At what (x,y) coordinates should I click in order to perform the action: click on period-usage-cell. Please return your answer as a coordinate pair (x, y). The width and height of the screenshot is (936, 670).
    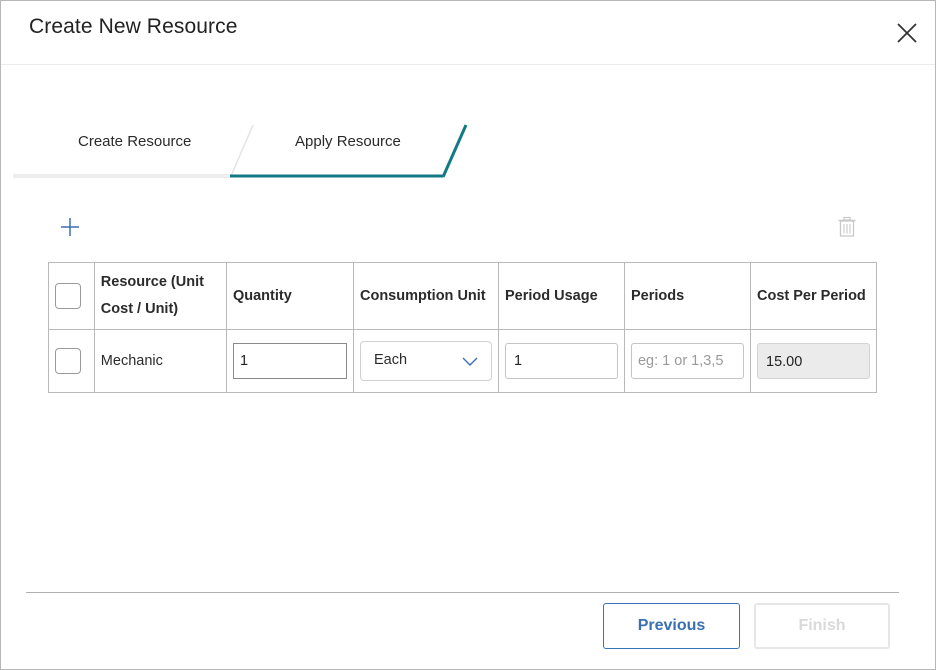
    Looking at the image, I should click on (561, 361).